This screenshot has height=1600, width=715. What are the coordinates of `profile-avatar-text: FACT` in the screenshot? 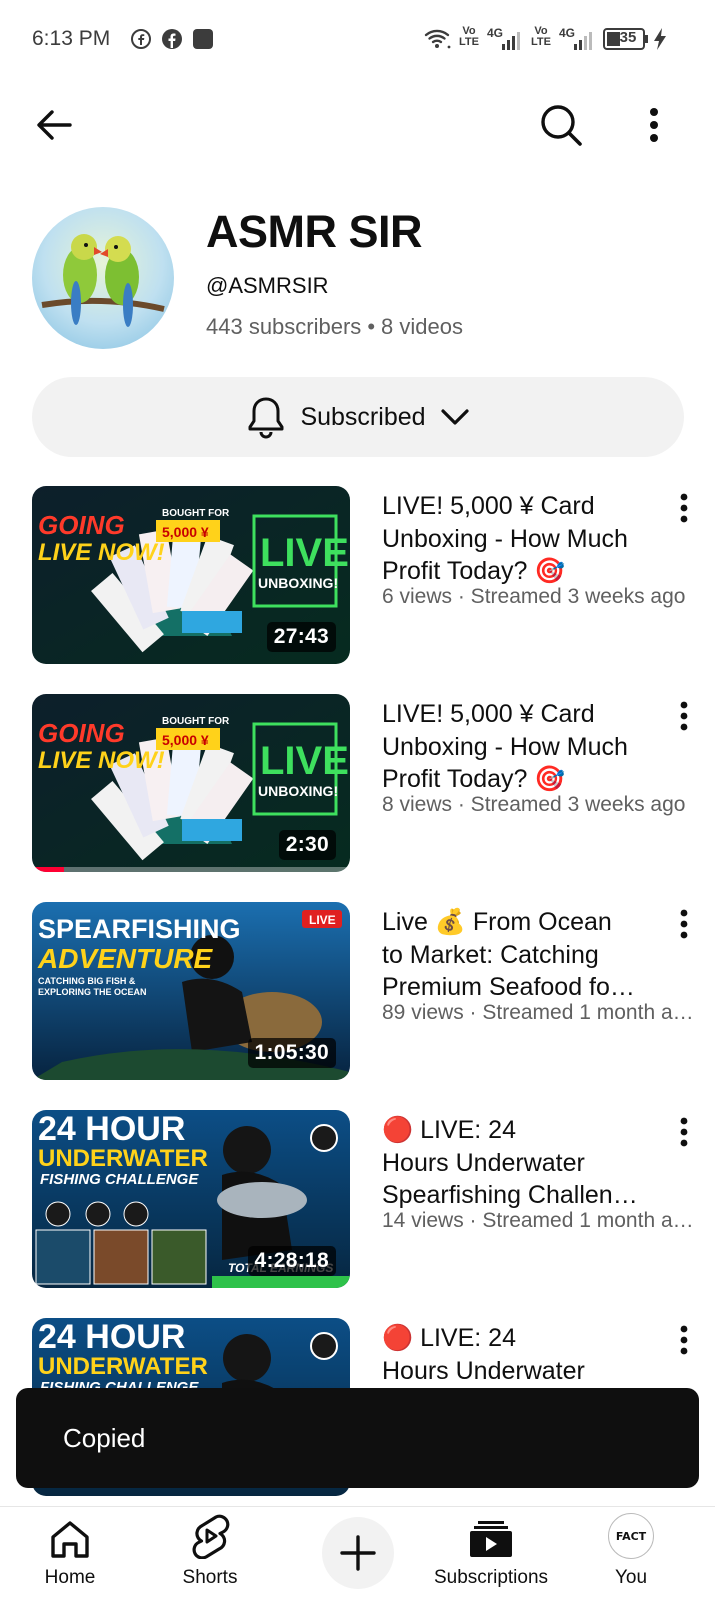 It's located at (631, 1536).